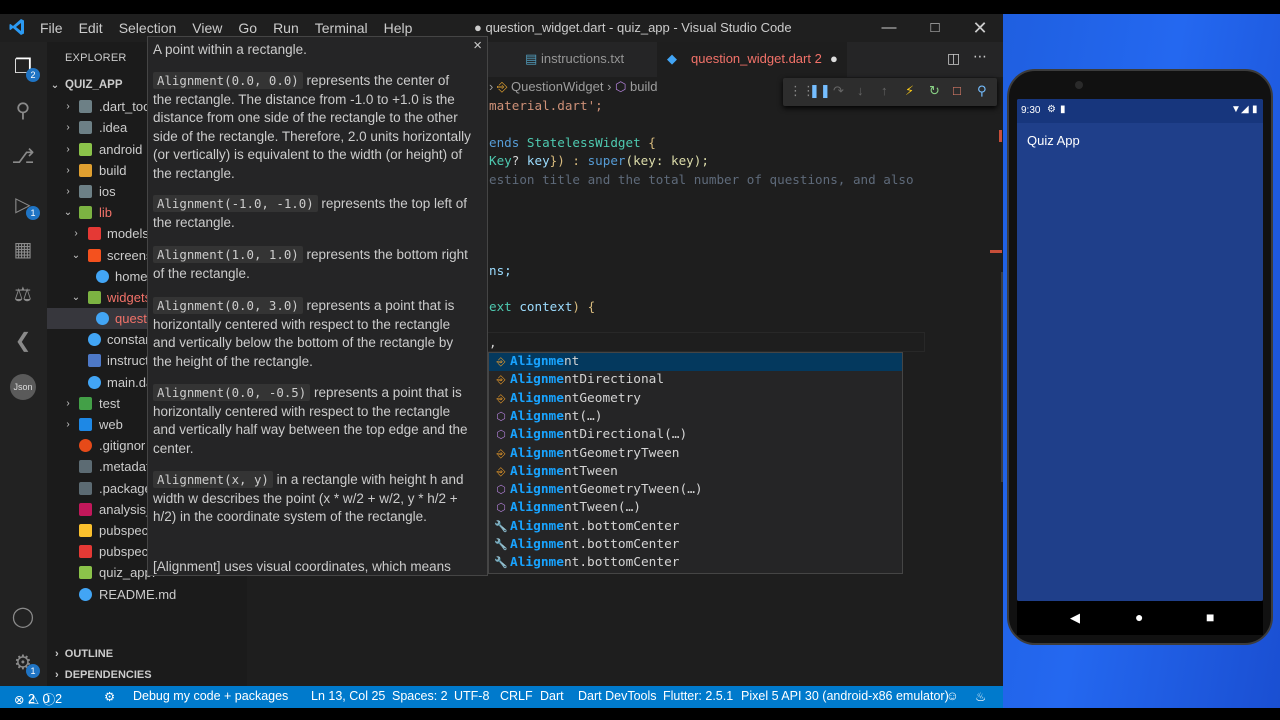  Describe the element at coordinates (980, 696) in the screenshot. I see `notifications-bell-icon: ♨` at that location.